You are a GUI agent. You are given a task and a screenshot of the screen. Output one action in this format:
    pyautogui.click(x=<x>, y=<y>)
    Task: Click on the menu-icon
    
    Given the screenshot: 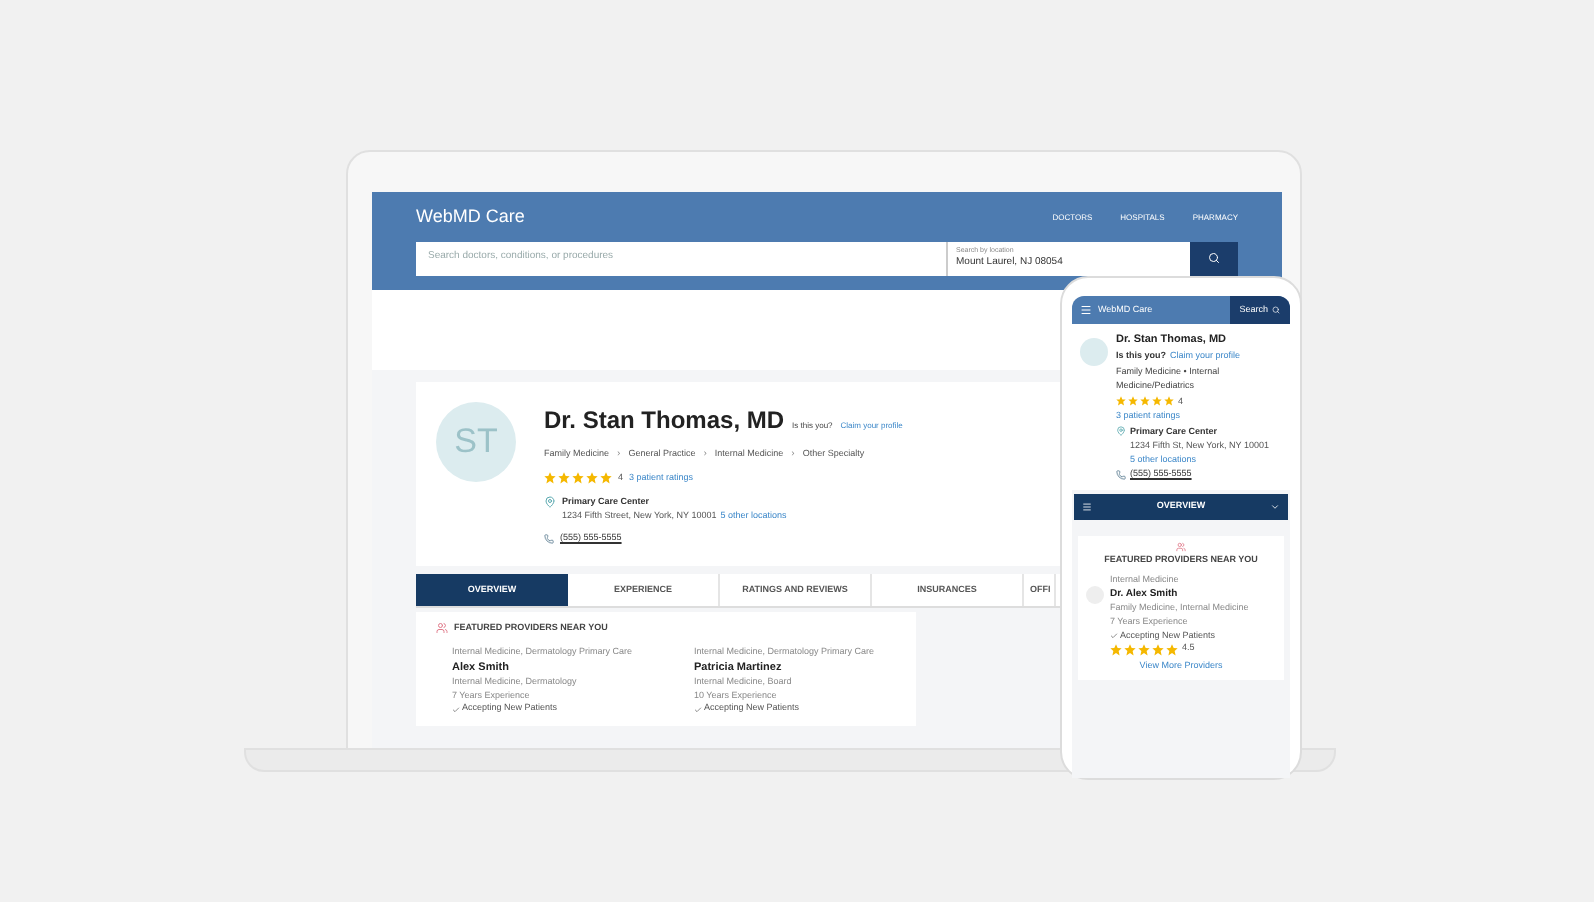 What is the action you would take?
    pyautogui.click(x=1086, y=310)
    